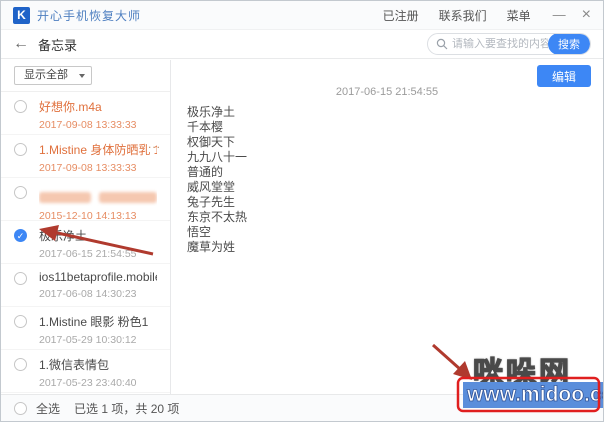 This screenshot has width=604, height=422. I want to click on close-button: ×, so click(586, 15).